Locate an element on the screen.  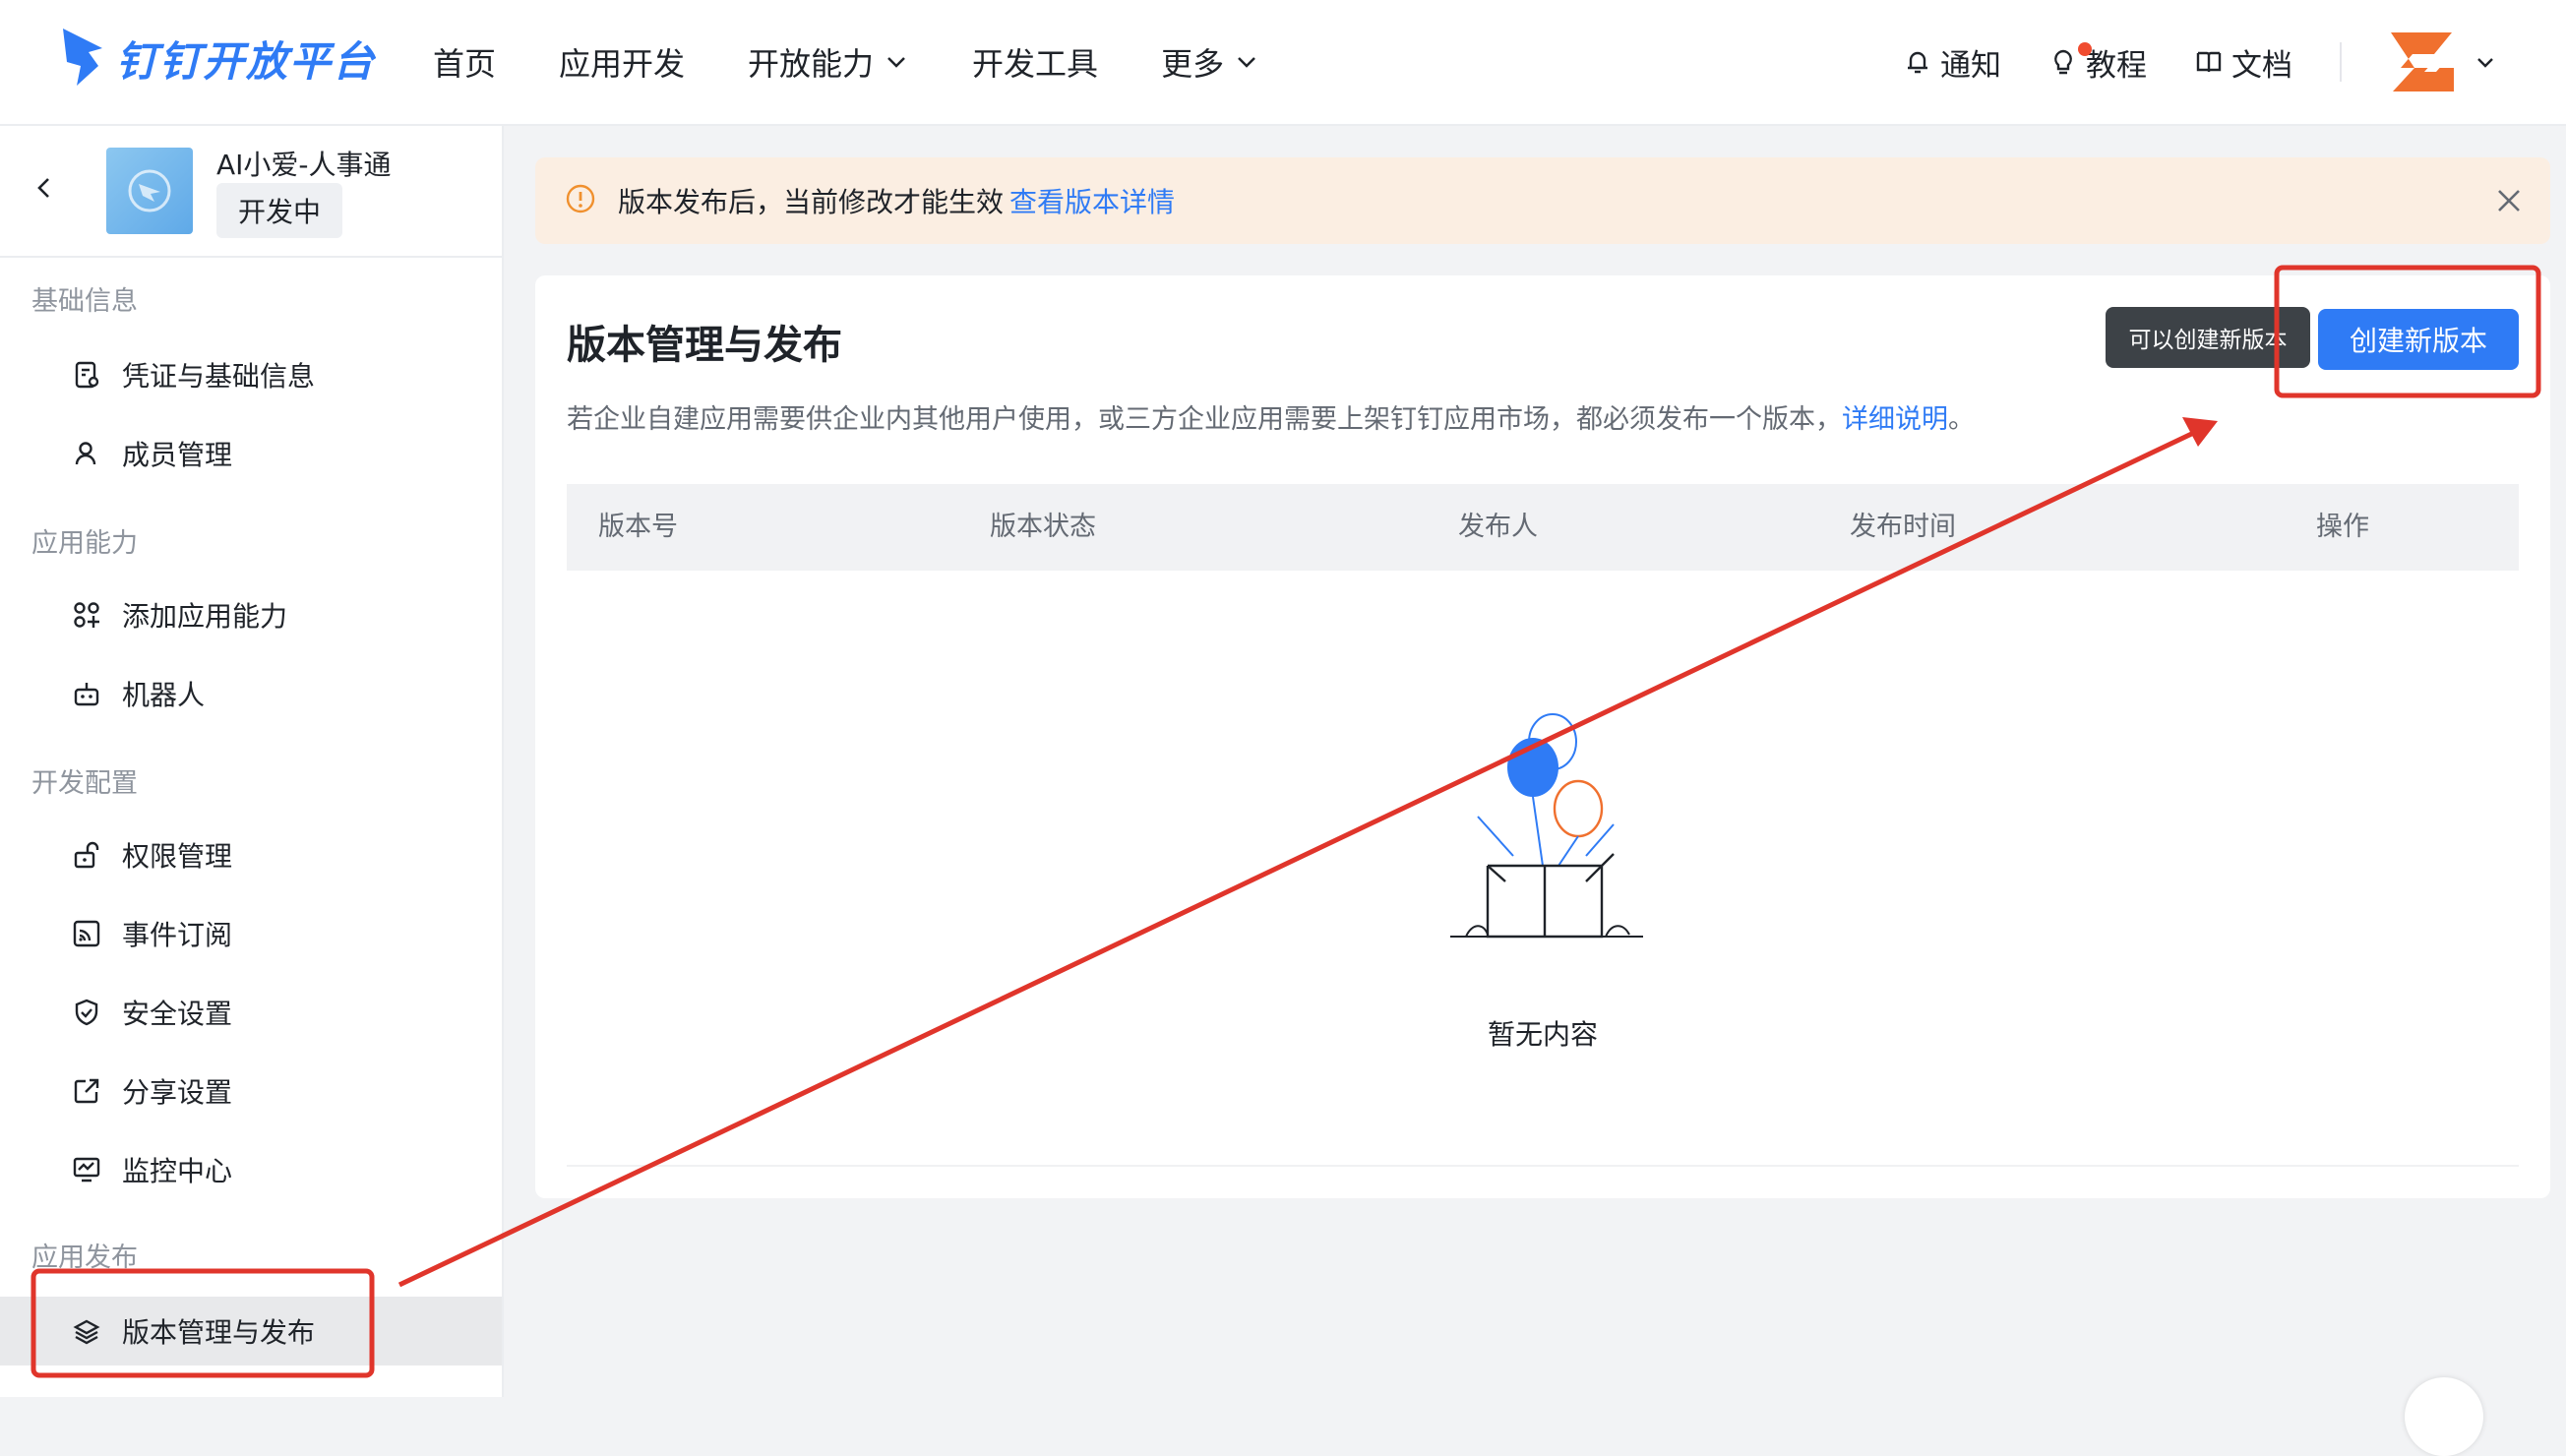
tutorial-link: 教程 is located at coordinates (2097, 62).